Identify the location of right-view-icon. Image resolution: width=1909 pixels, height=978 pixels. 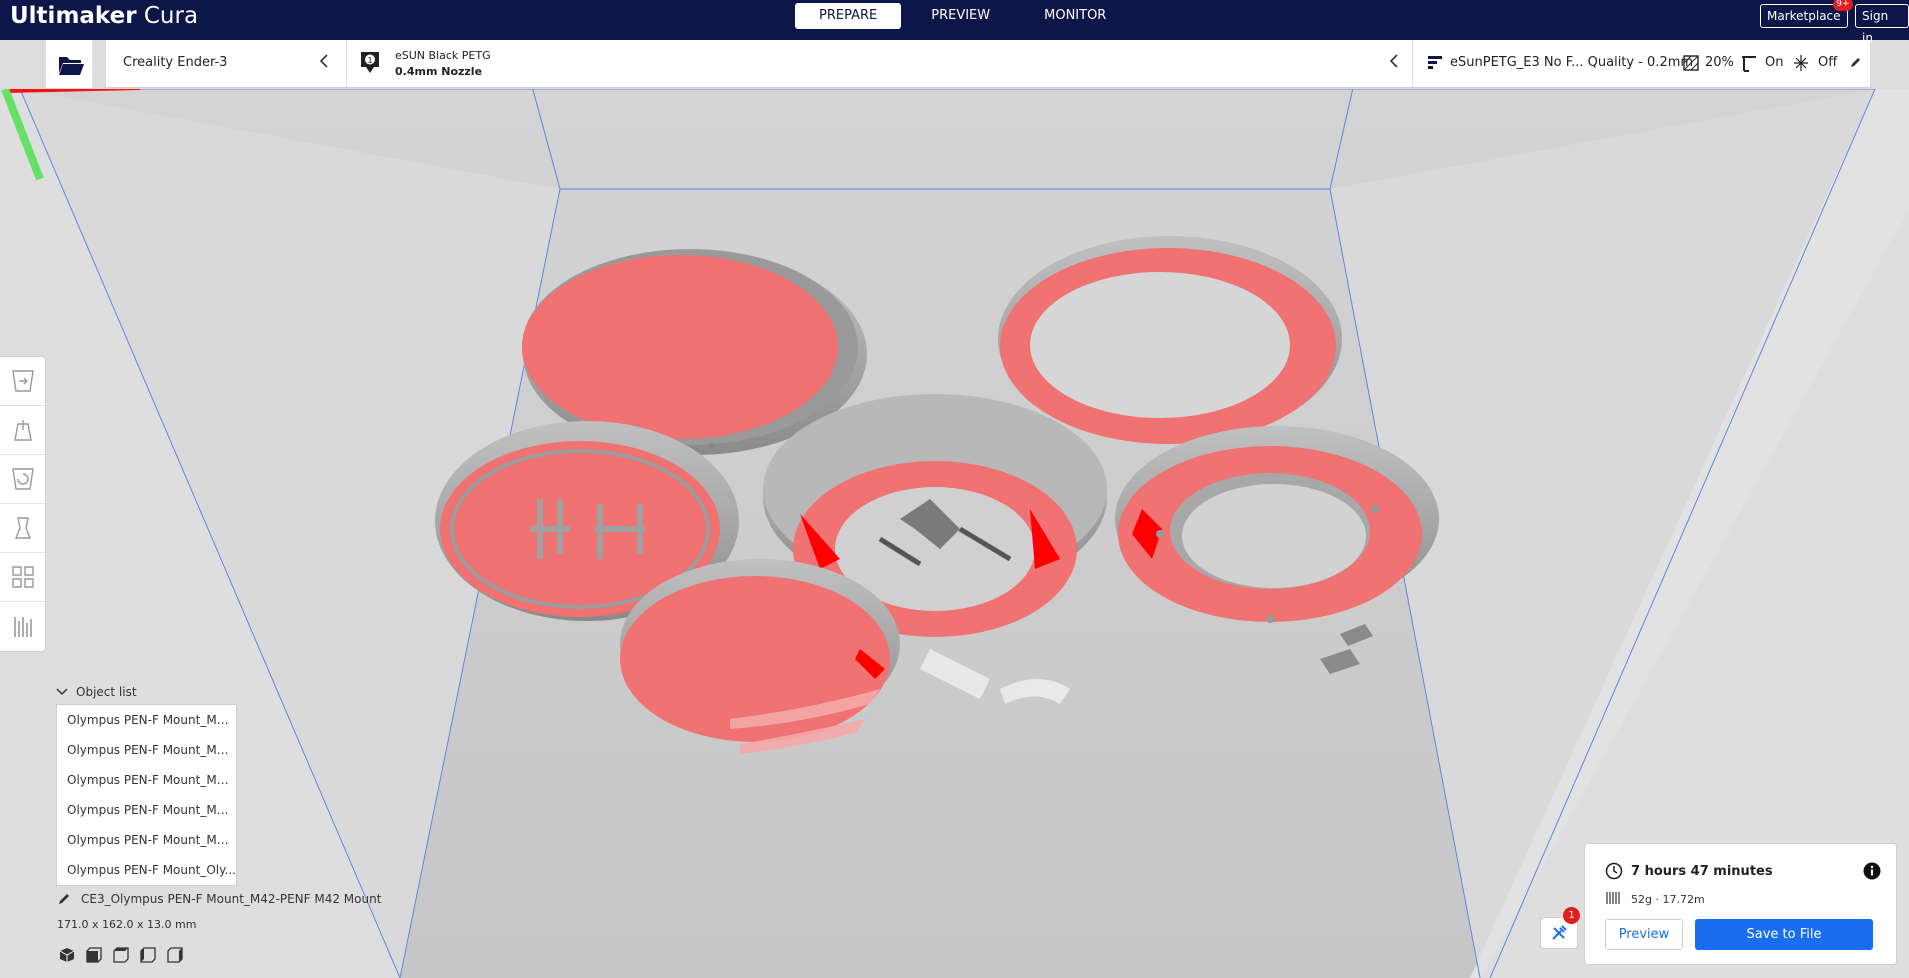
(175, 955).